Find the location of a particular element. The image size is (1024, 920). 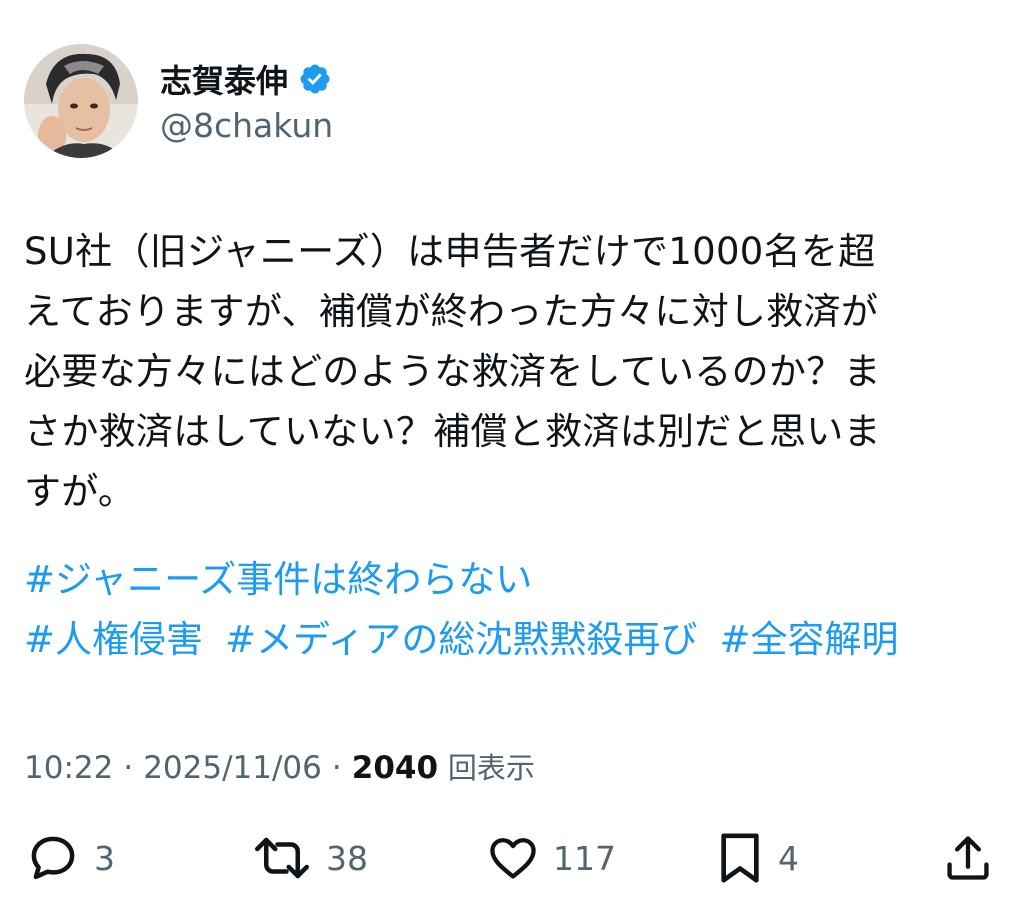

share-icon is located at coordinates (968, 858).